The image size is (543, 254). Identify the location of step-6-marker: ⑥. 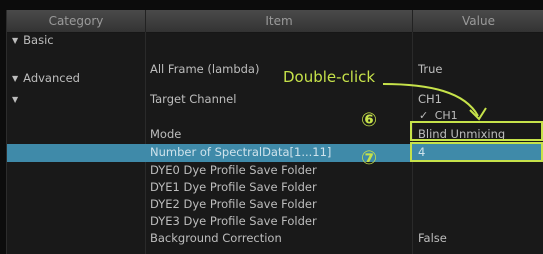
(369, 120).